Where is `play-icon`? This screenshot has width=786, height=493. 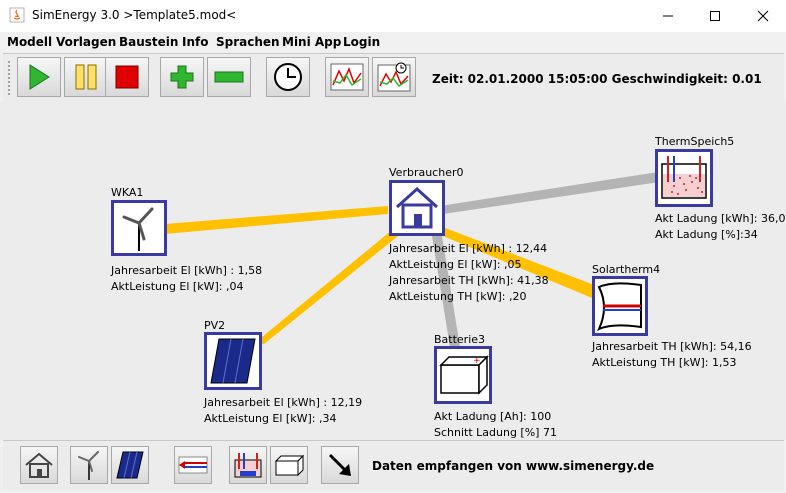 play-icon is located at coordinates (39, 77).